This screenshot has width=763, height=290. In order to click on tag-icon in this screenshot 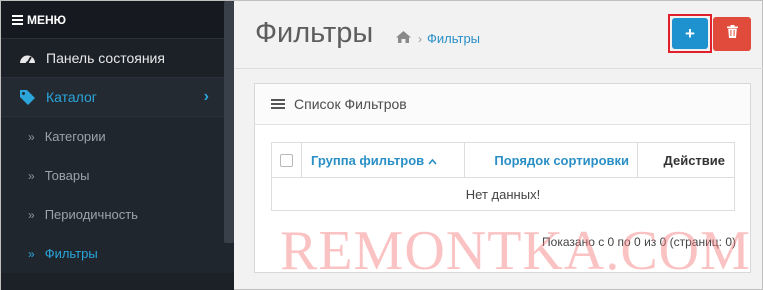, I will do `click(27, 97)`.